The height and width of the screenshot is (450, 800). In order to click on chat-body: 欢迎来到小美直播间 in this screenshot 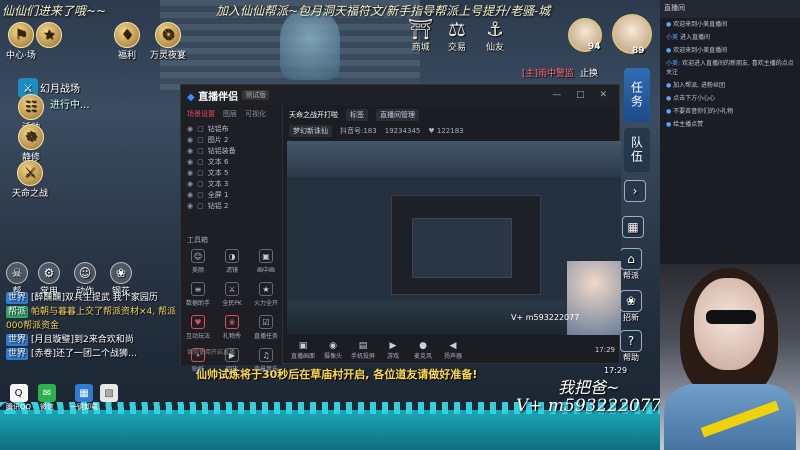, I will do `click(700, 24)`.